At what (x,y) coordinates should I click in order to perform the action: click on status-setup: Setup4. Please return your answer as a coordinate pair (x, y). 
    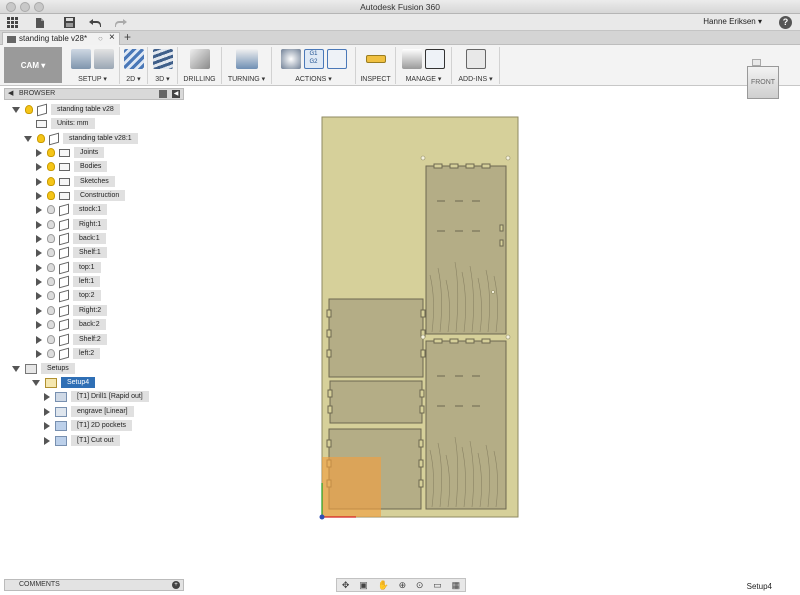
    Looking at the image, I should click on (759, 586).